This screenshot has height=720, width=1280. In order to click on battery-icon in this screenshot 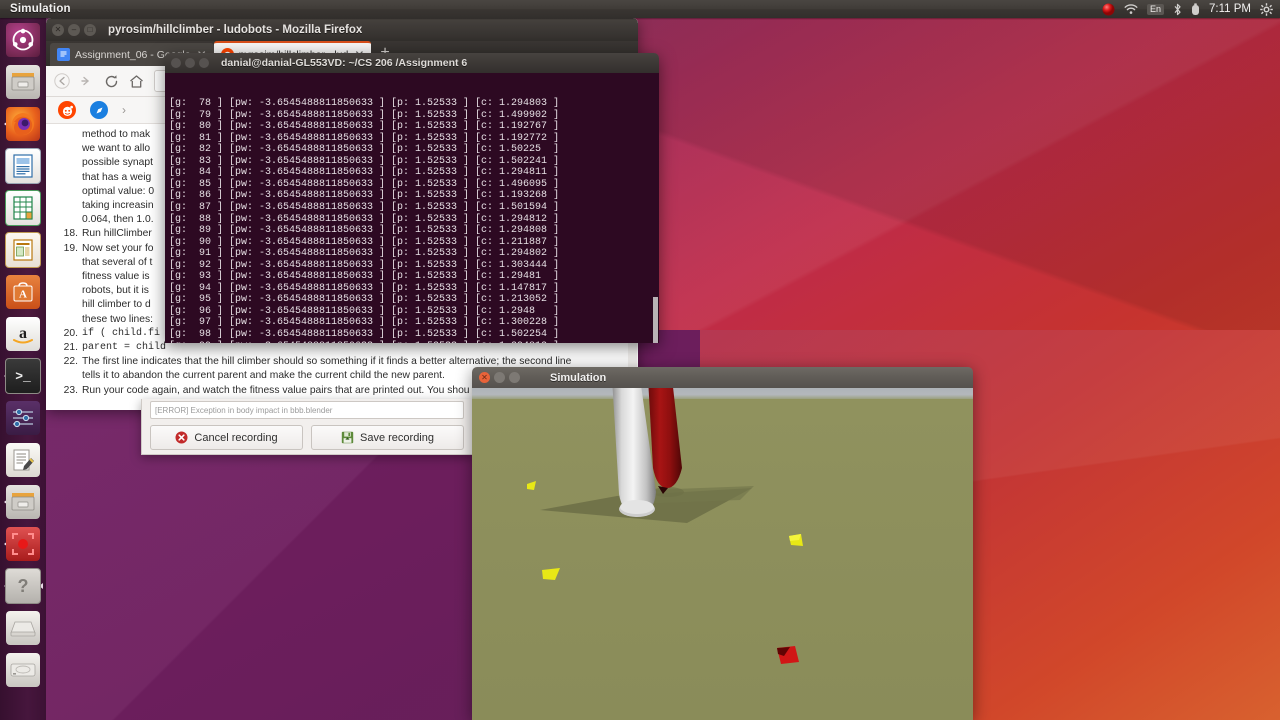, I will do `click(1195, 9)`.